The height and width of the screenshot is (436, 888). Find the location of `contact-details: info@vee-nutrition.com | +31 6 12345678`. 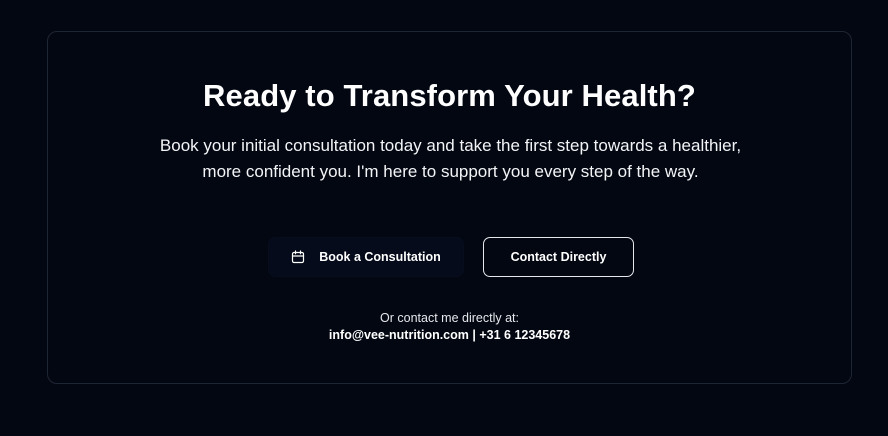

contact-details: info@vee-nutrition.com | +31 6 12345678 is located at coordinates (449, 335).